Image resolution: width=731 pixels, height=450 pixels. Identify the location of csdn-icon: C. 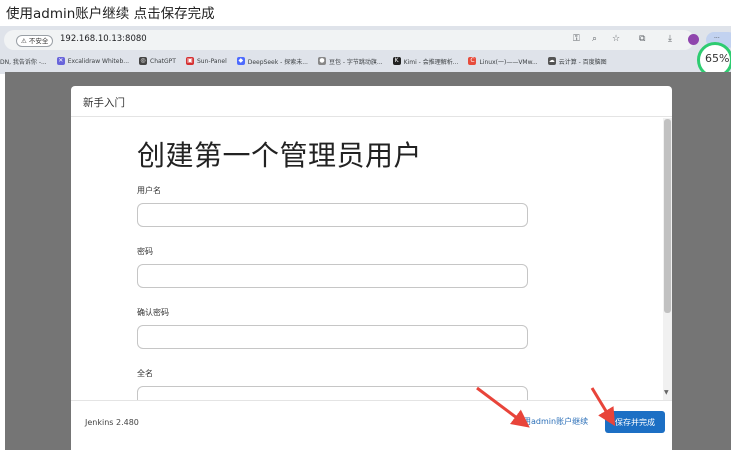
(472, 61).